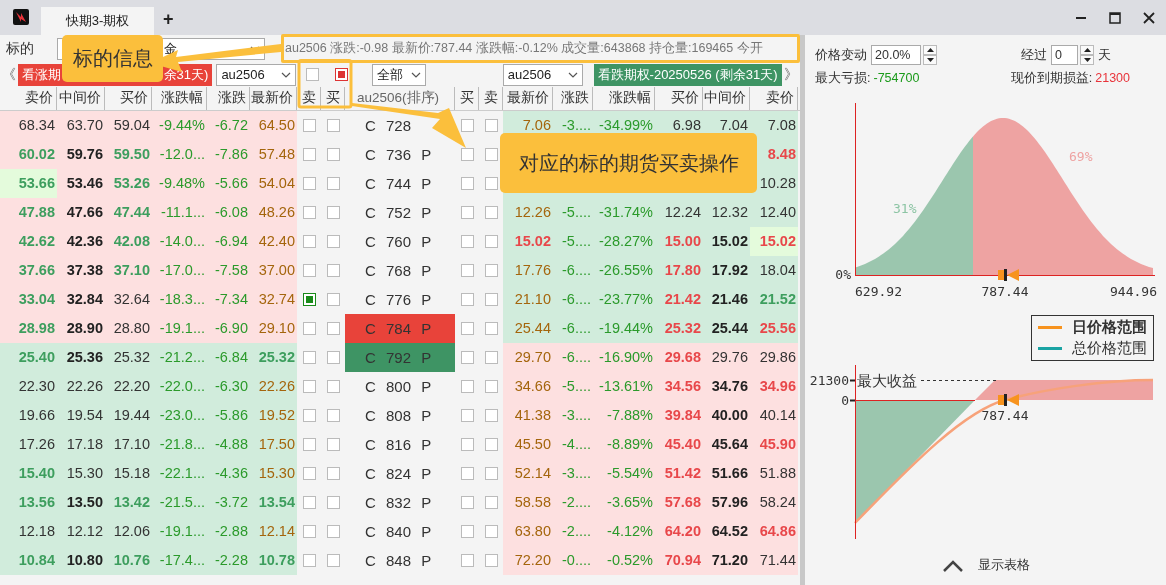  What do you see at coordinates (398, 502) in the screenshot?
I see `strike-label: C 832 P` at bounding box center [398, 502].